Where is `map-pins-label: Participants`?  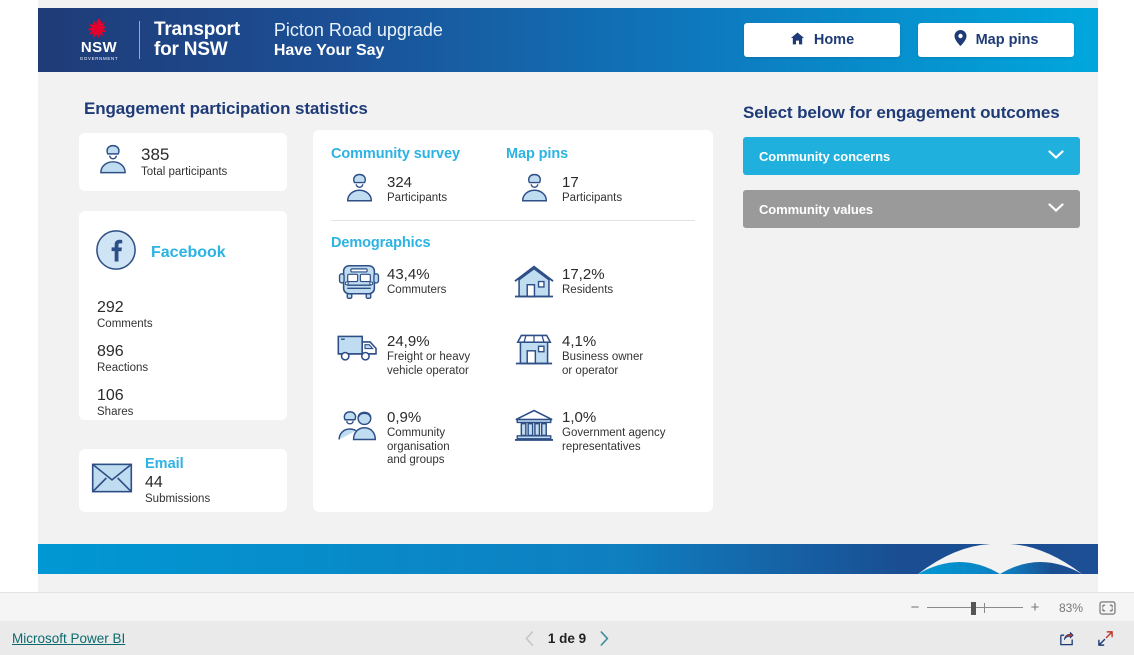
map-pins-label: Participants is located at coordinates (592, 198).